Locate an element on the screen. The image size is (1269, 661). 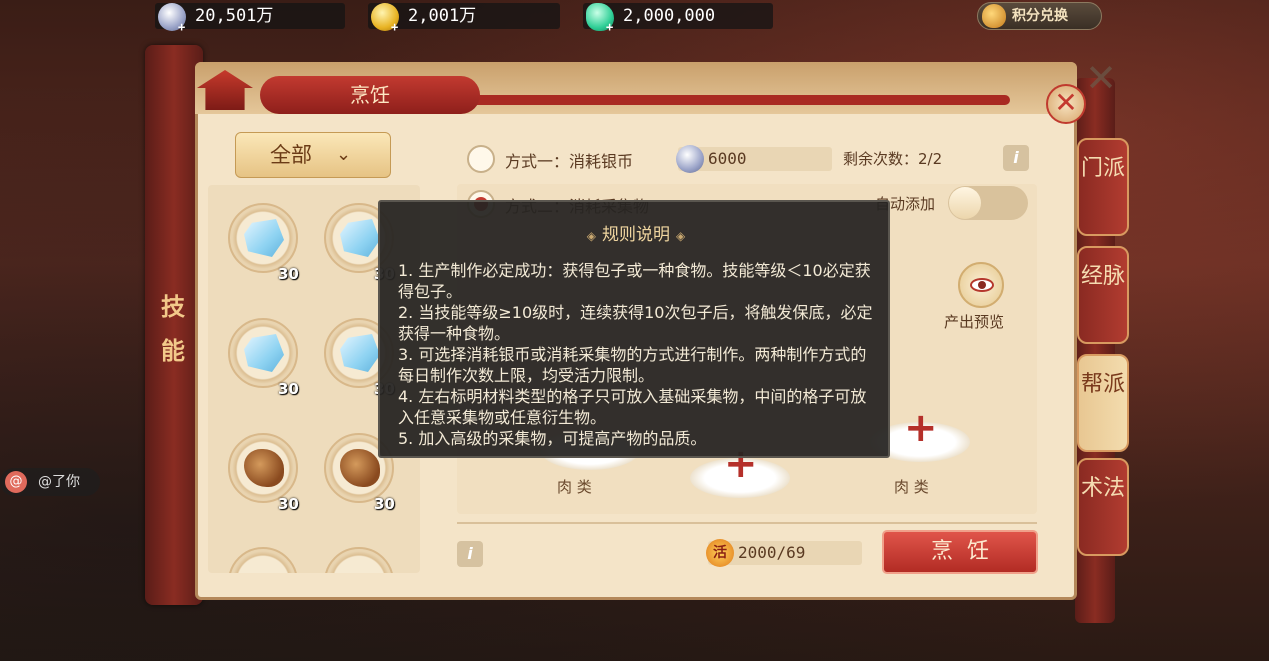
vigor-display: 活 2000/69 is located at coordinates (784, 553).